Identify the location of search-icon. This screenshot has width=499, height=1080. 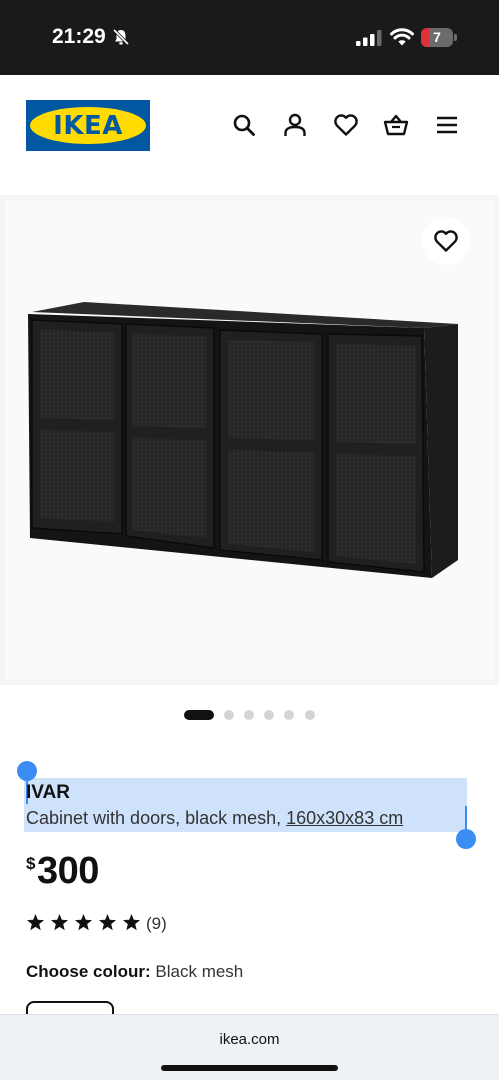
(244, 125).